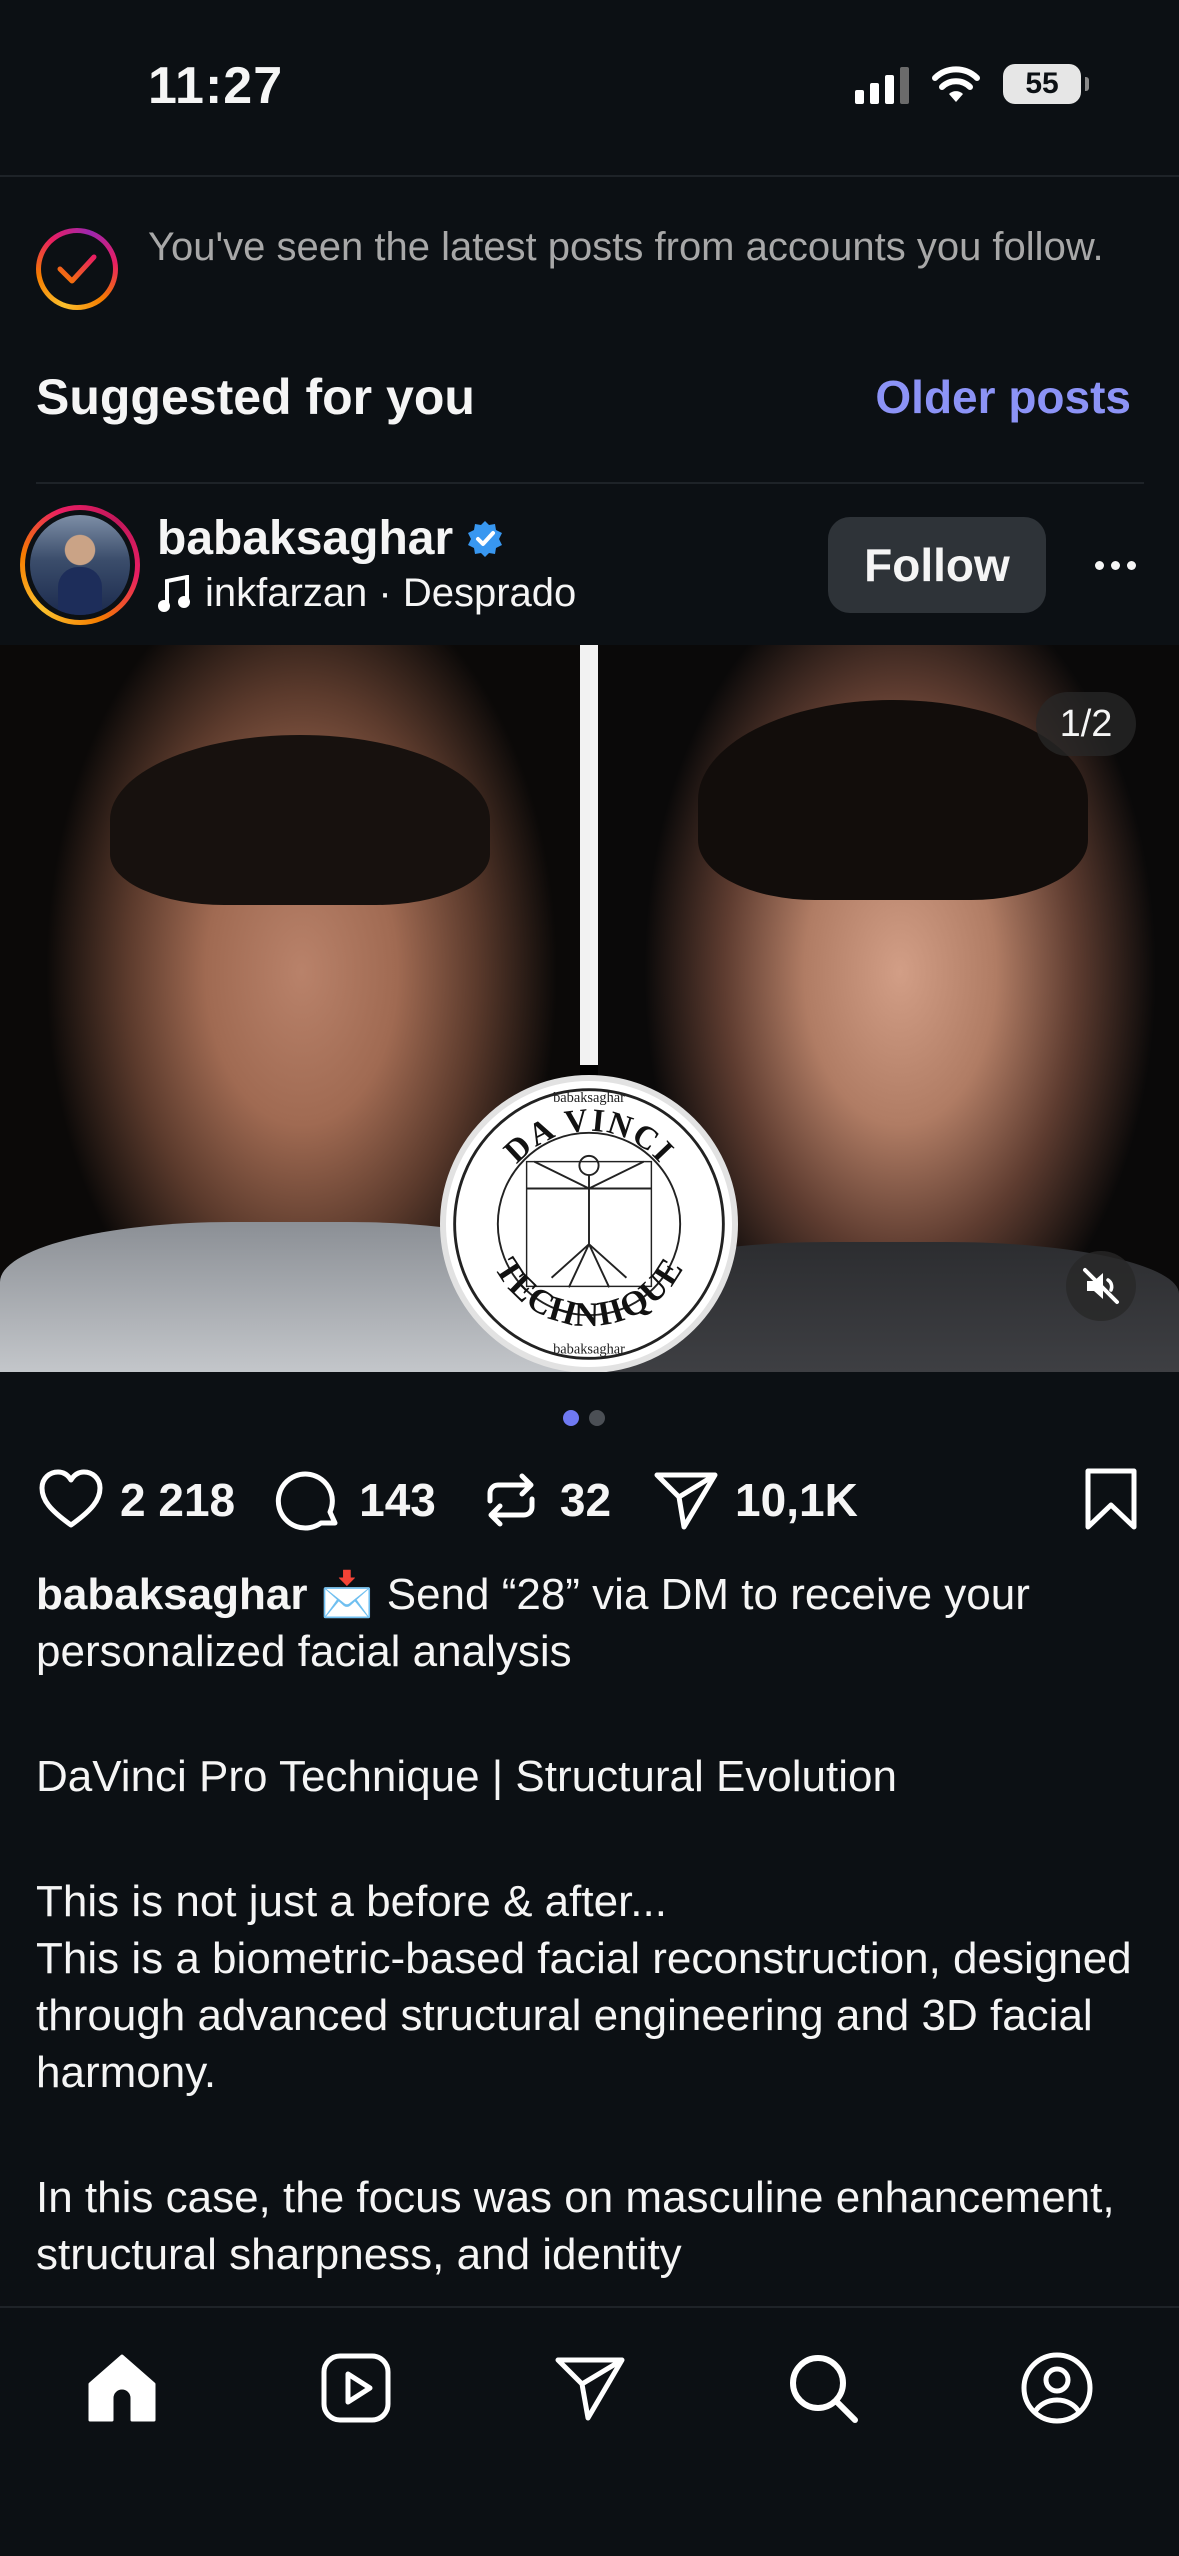  I want to click on nav-profile, so click(1057, 2388).